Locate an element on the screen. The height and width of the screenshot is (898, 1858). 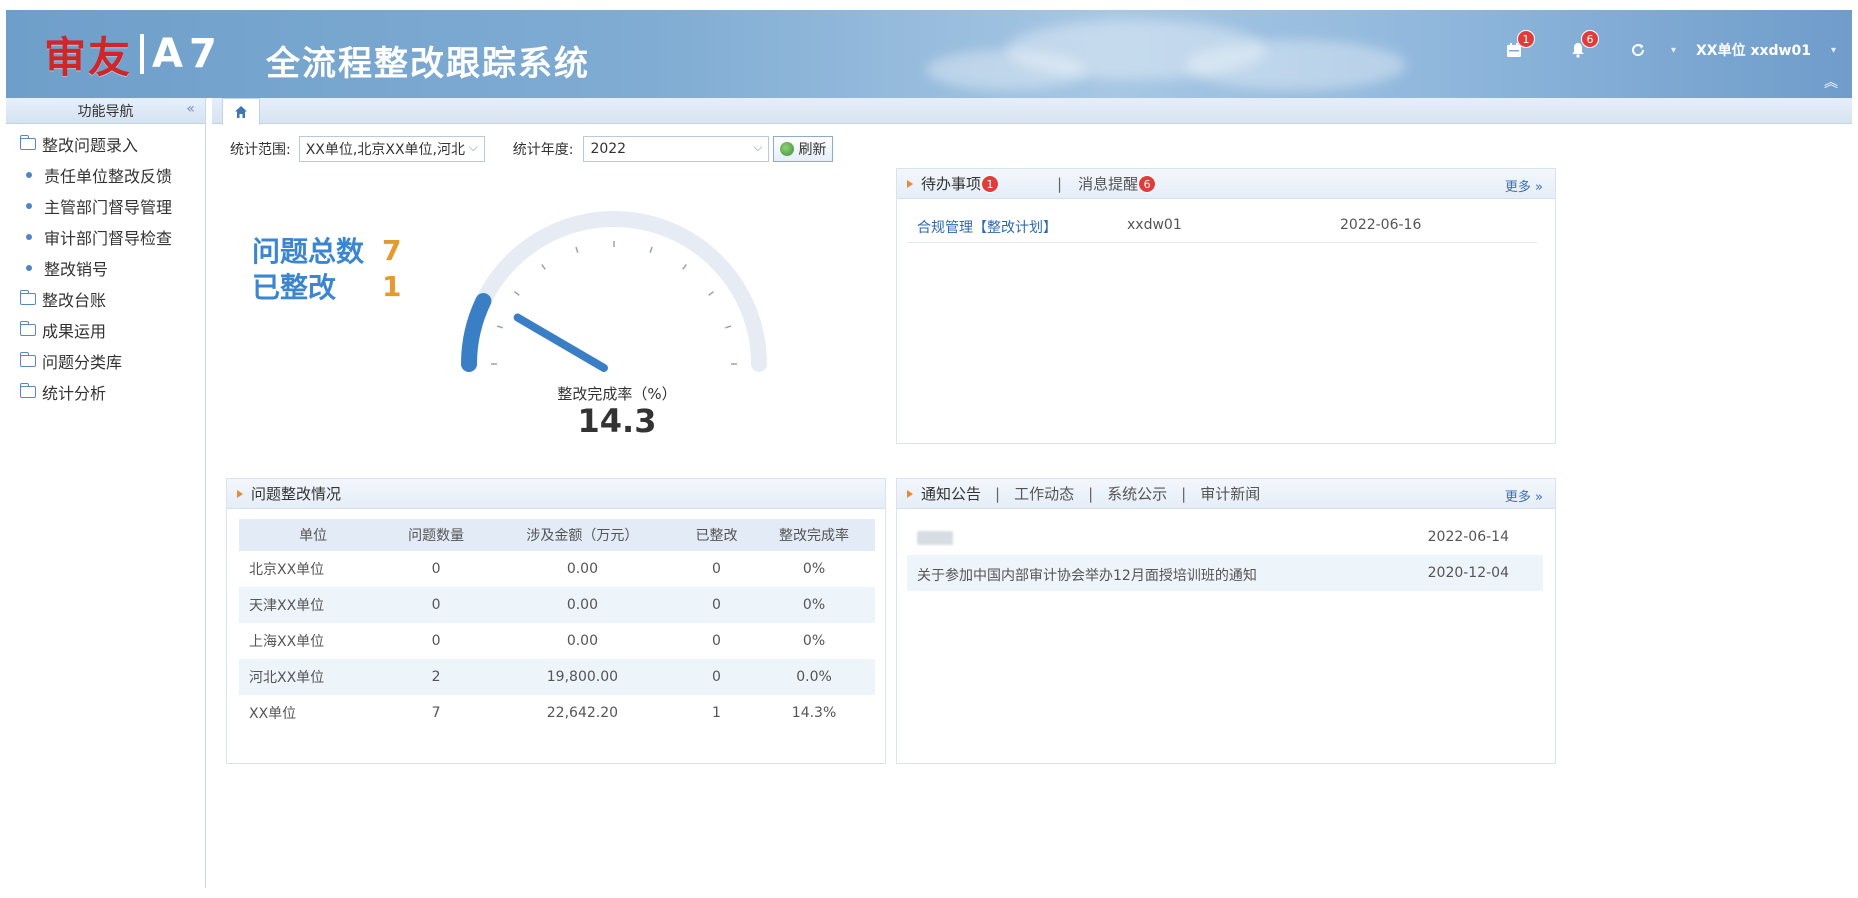
news-row: 2022-06-14 is located at coordinates (1225, 537).